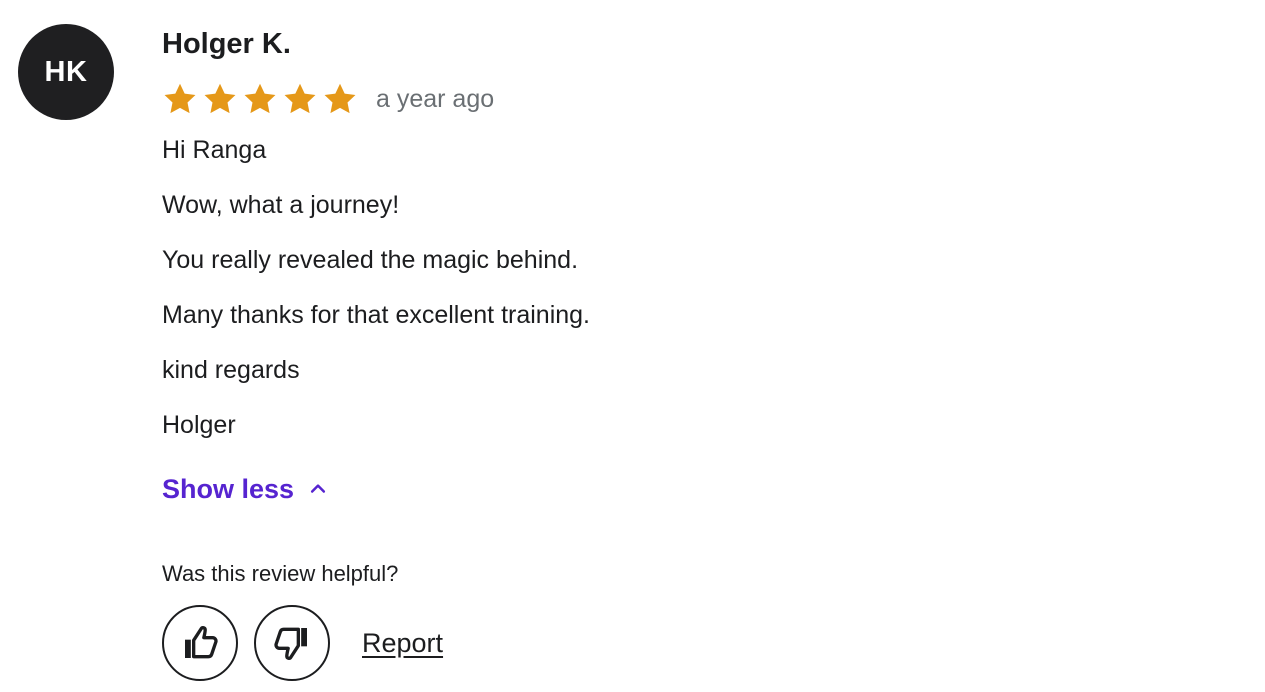  What do you see at coordinates (702, 643) in the screenshot?
I see `review-actions: Report` at bounding box center [702, 643].